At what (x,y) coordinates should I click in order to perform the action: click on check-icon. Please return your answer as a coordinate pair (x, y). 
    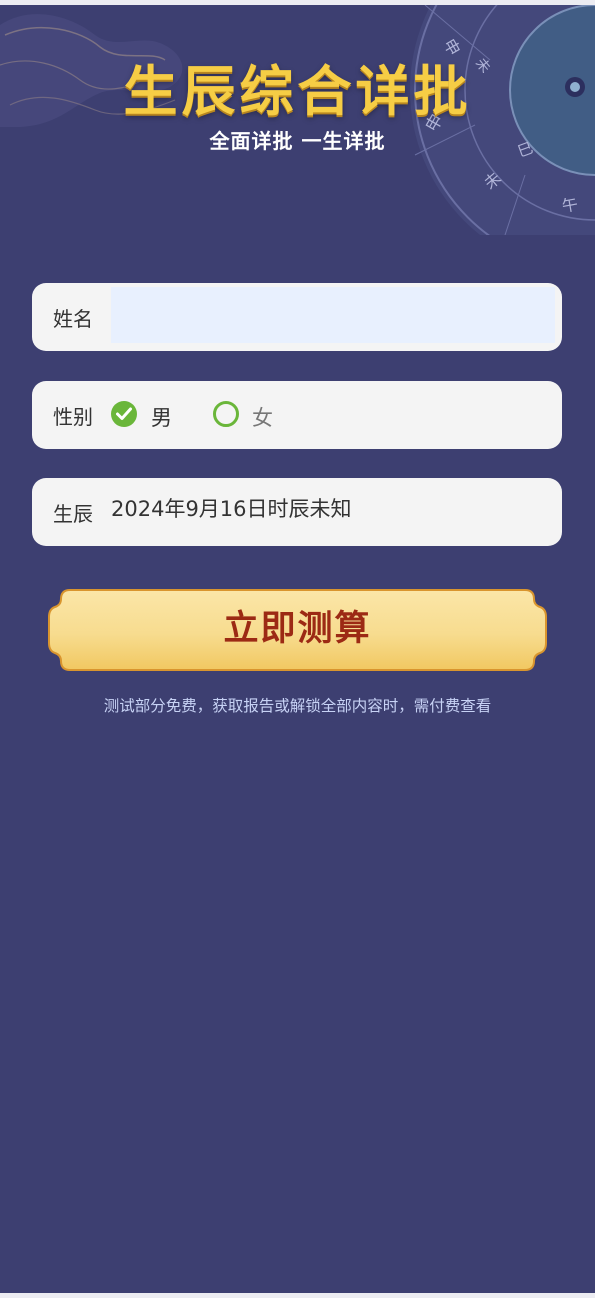
    Looking at the image, I should click on (124, 413).